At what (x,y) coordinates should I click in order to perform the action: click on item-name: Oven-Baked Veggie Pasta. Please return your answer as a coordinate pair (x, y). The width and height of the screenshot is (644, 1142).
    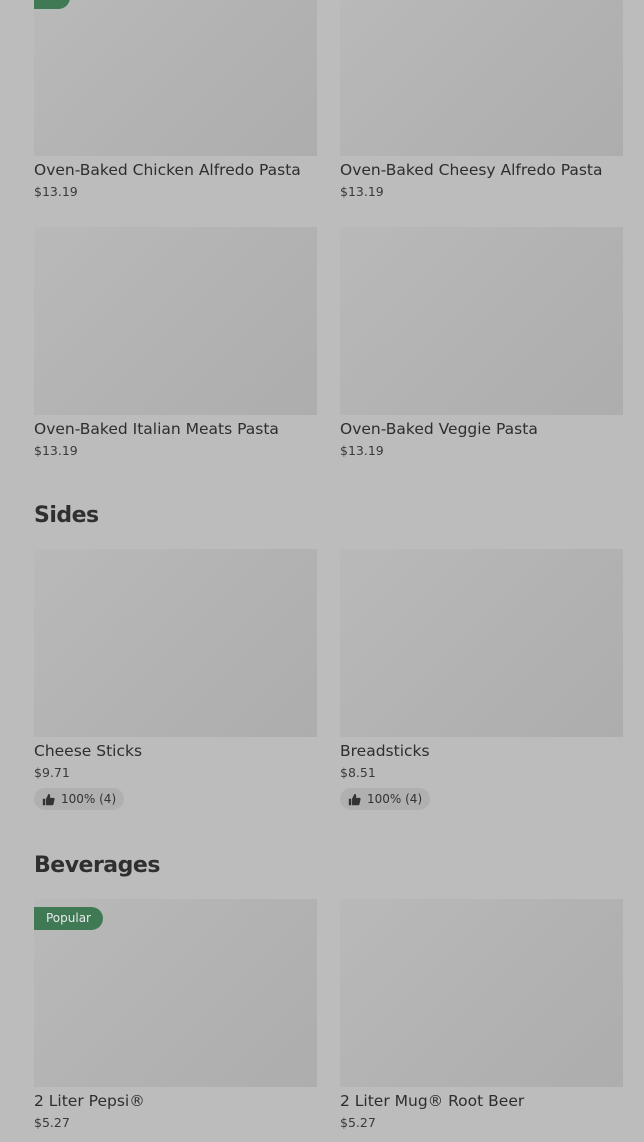
    Looking at the image, I should click on (439, 429).